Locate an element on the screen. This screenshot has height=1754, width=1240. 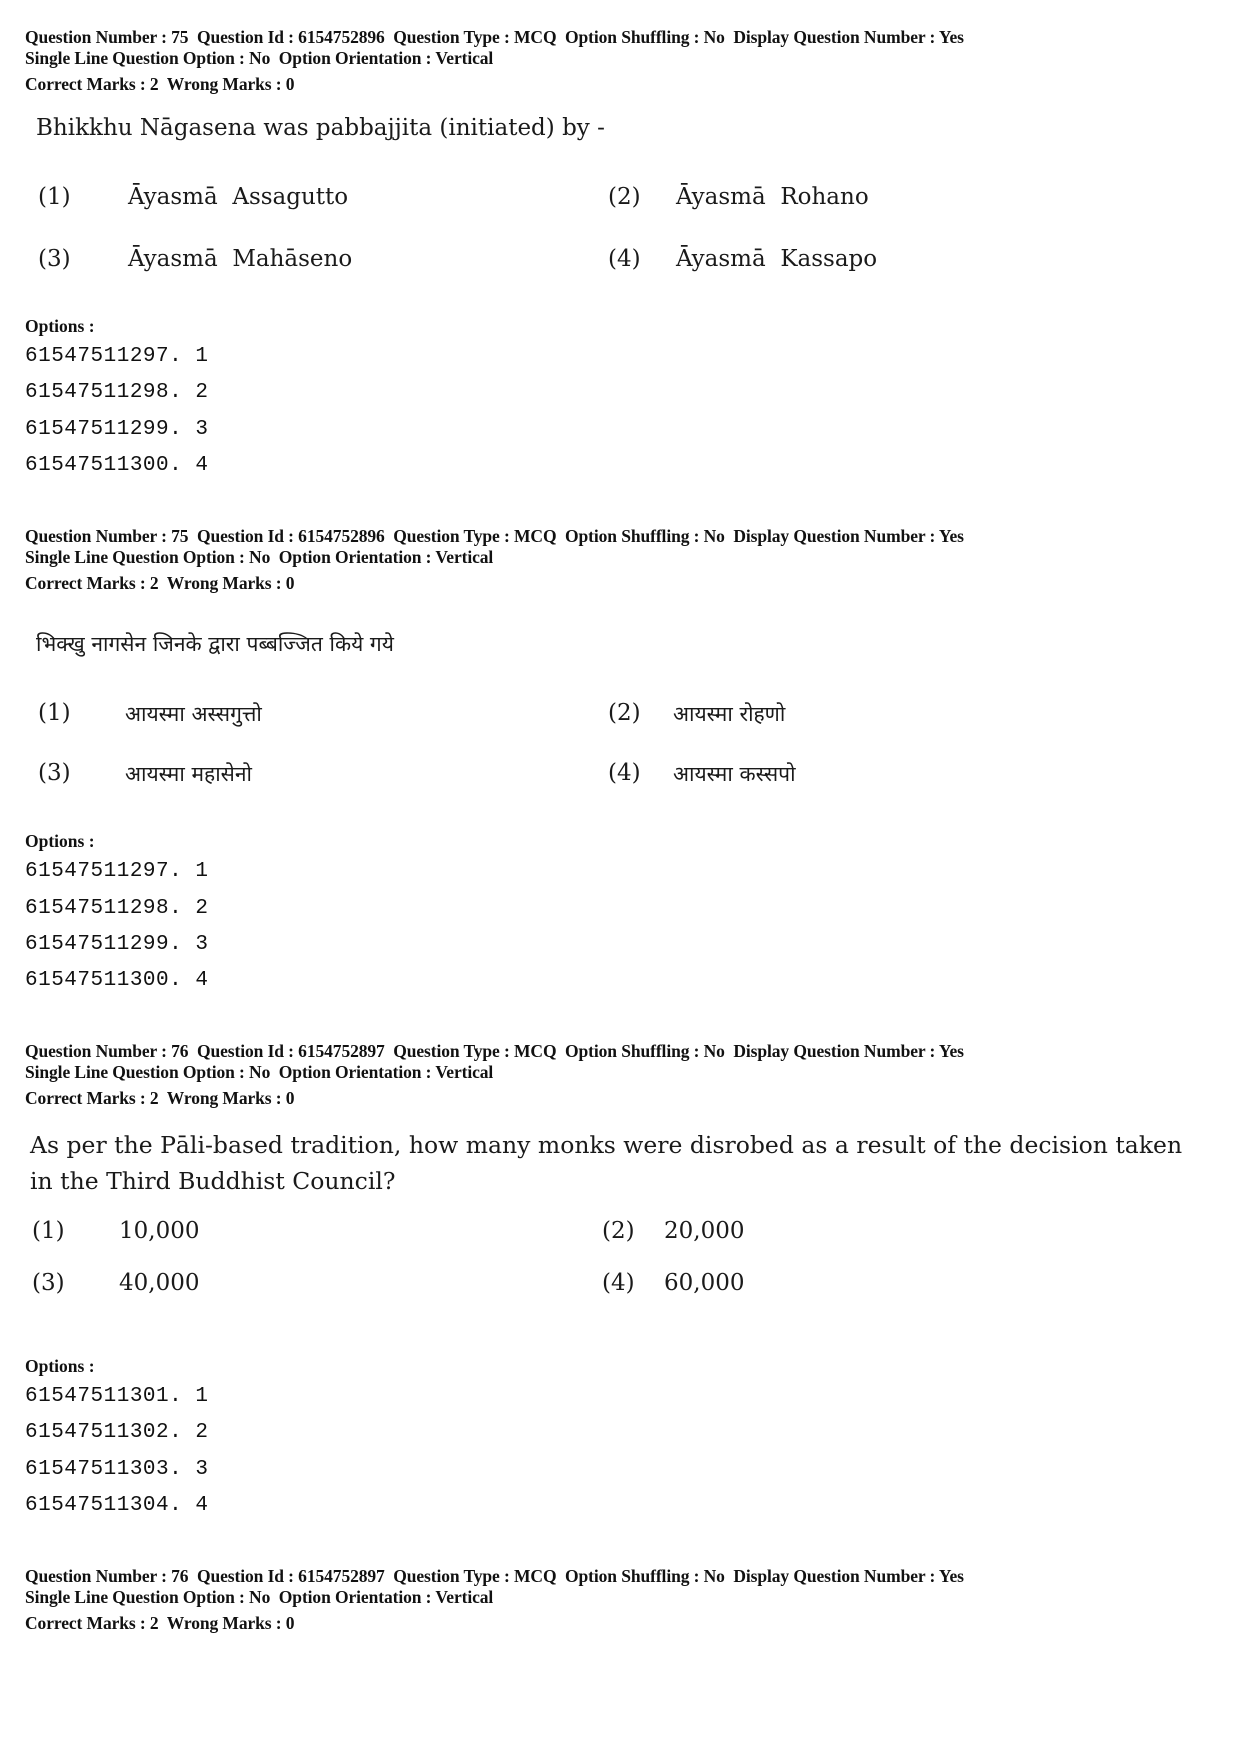
choice-text: 20,000 is located at coordinates (704, 1231).